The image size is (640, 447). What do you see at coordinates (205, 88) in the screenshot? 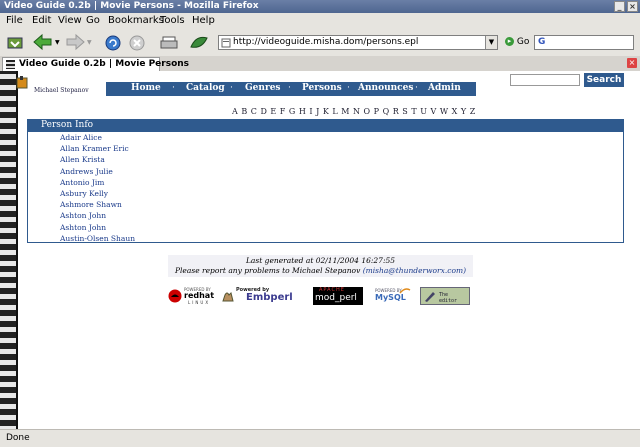
I see `nav-catalog: Catalog` at bounding box center [205, 88].